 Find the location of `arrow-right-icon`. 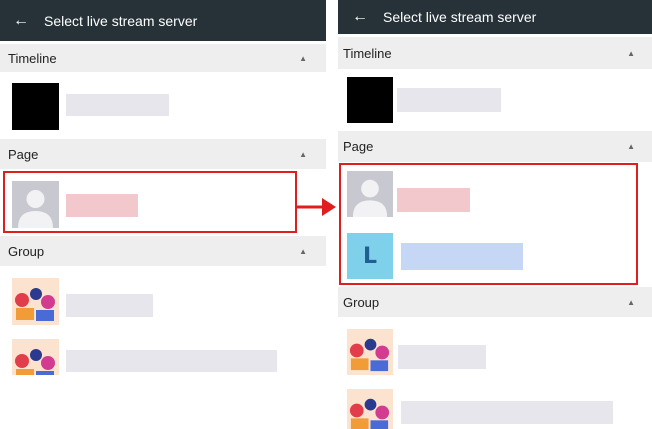

arrow-right-icon is located at coordinates (316, 207).